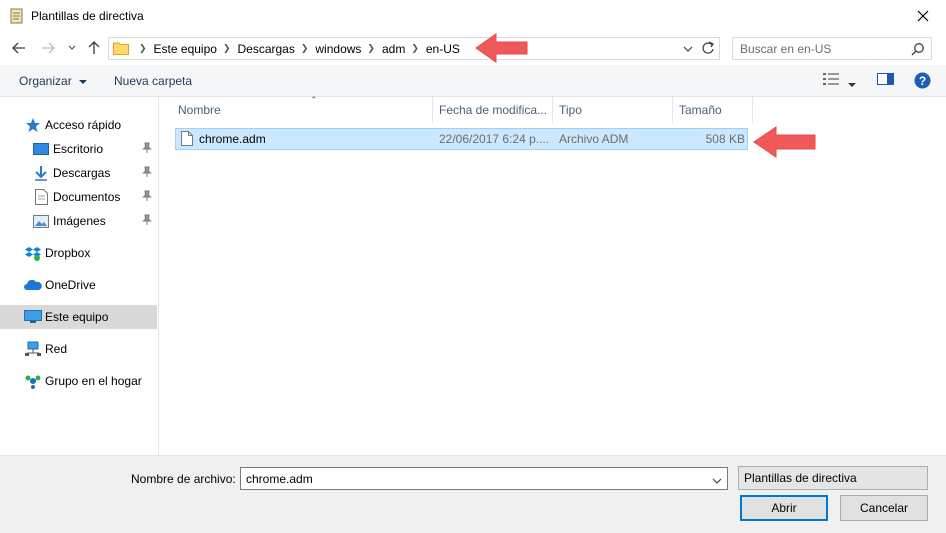 Image resolution: width=946 pixels, height=533 pixels. I want to click on preview-pane-icon, so click(885, 79).